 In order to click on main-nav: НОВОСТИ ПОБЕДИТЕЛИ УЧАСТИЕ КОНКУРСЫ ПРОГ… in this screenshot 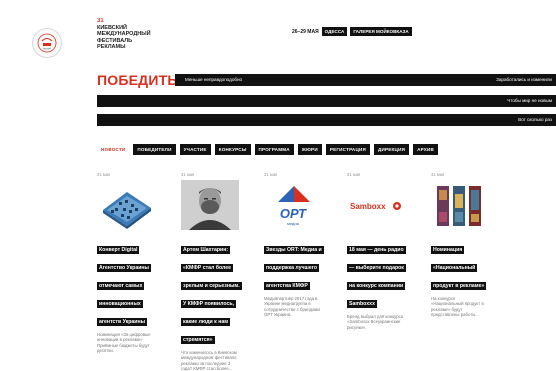, I will do `click(267, 149)`.